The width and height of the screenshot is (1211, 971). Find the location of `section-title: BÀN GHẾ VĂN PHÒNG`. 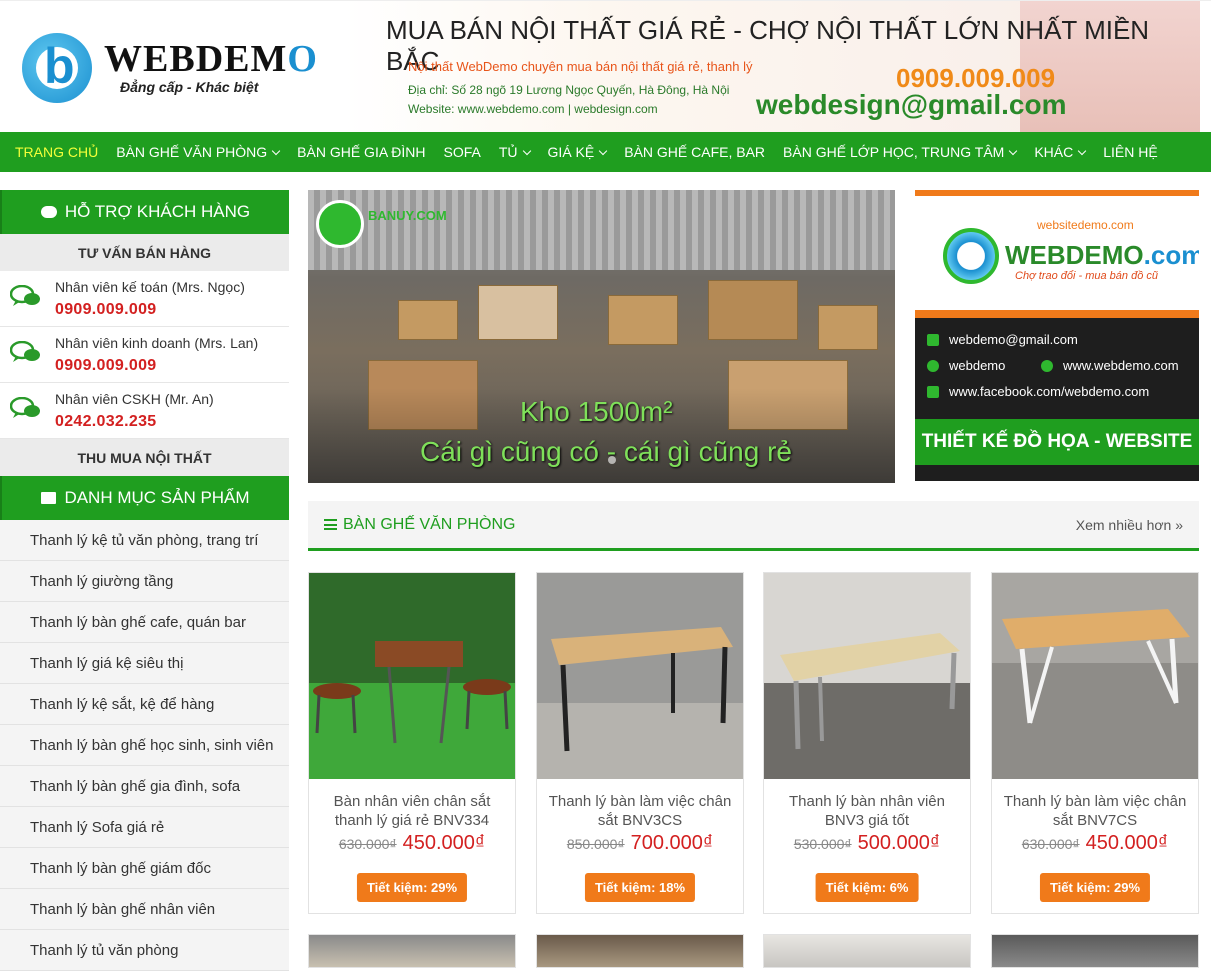

section-title: BÀN GHẾ VĂN PHÒNG is located at coordinates (419, 525).